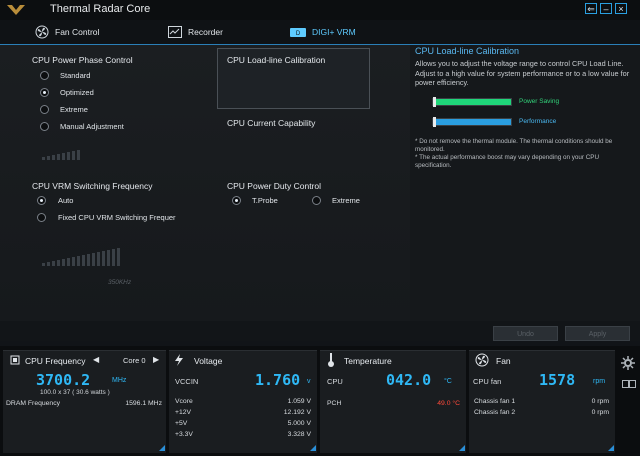 This screenshot has width=640, height=456. Describe the element at coordinates (503, 361) in the screenshot. I see `fan-title: Fan` at that location.